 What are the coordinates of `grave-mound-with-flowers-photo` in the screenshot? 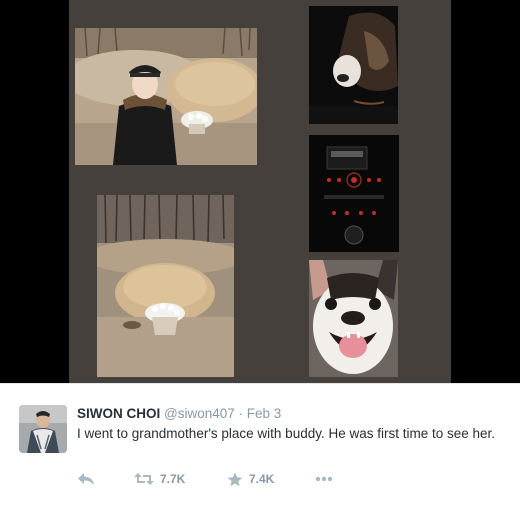 It's located at (165, 286).